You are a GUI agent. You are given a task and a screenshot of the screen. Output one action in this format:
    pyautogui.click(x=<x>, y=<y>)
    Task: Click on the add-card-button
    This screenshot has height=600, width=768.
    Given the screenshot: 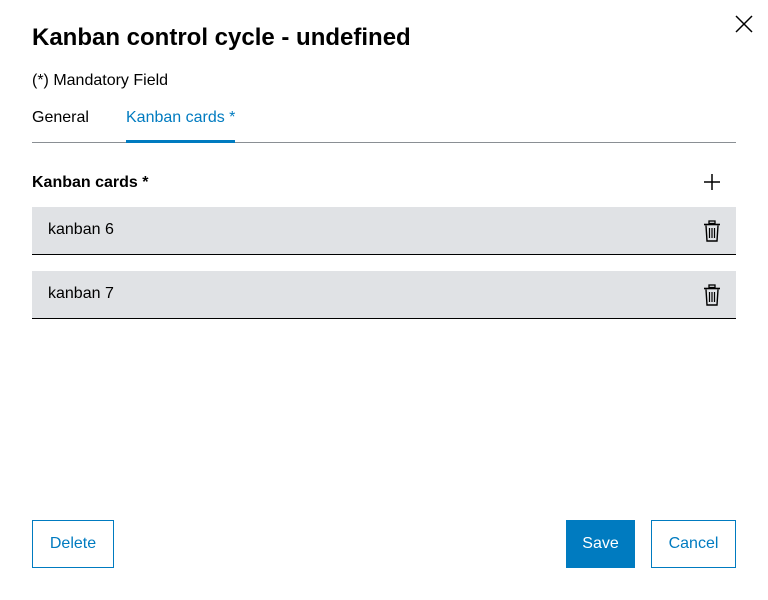 What is the action you would take?
    pyautogui.click(x=712, y=182)
    